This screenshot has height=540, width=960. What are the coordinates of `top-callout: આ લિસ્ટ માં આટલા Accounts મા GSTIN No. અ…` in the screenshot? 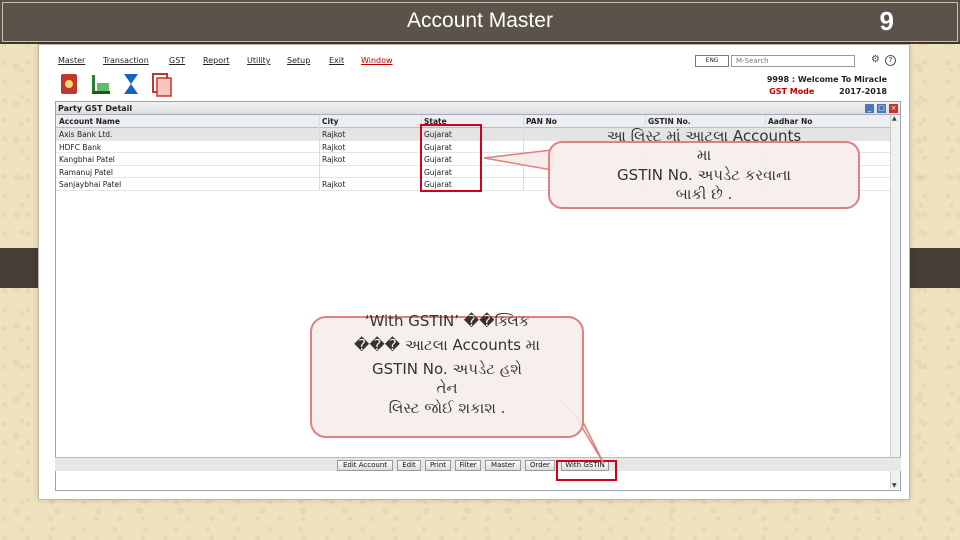 It's located at (704, 168).